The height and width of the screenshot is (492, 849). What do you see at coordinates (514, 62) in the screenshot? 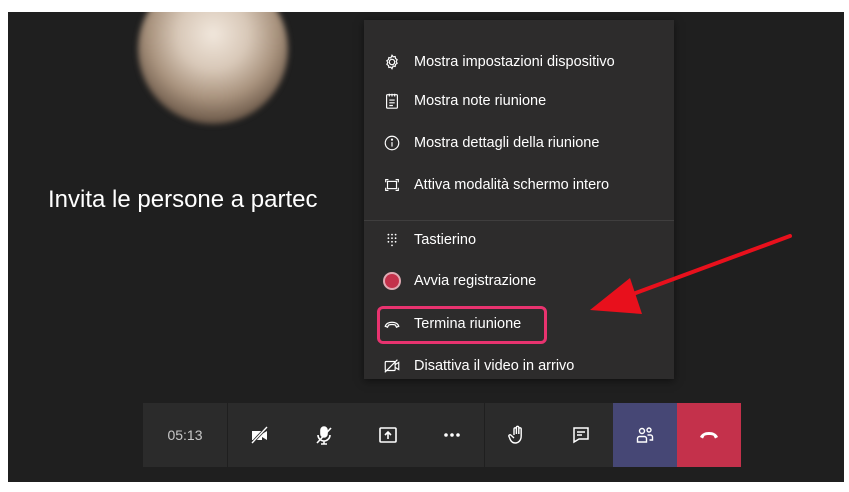
I see `menu-item-label: Mostra impostazioni dispositivo` at bounding box center [514, 62].